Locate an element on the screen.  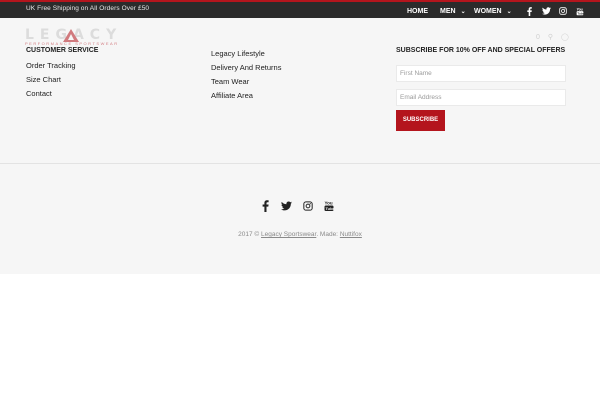
footer-divider is located at coordinates (300, 163).